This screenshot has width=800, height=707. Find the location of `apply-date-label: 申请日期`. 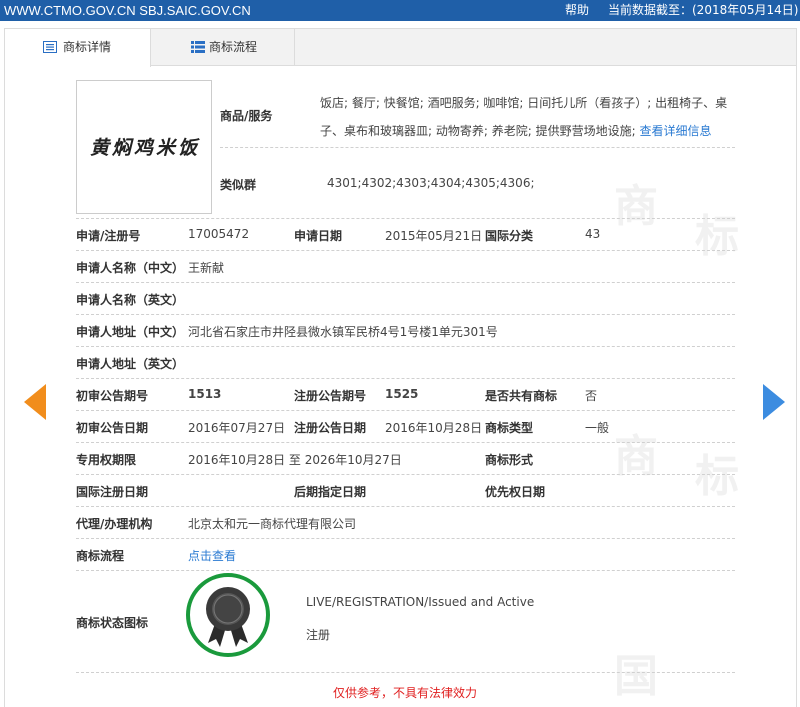

apply-date-label: 申请日期 is located at coordinates (318, 236).